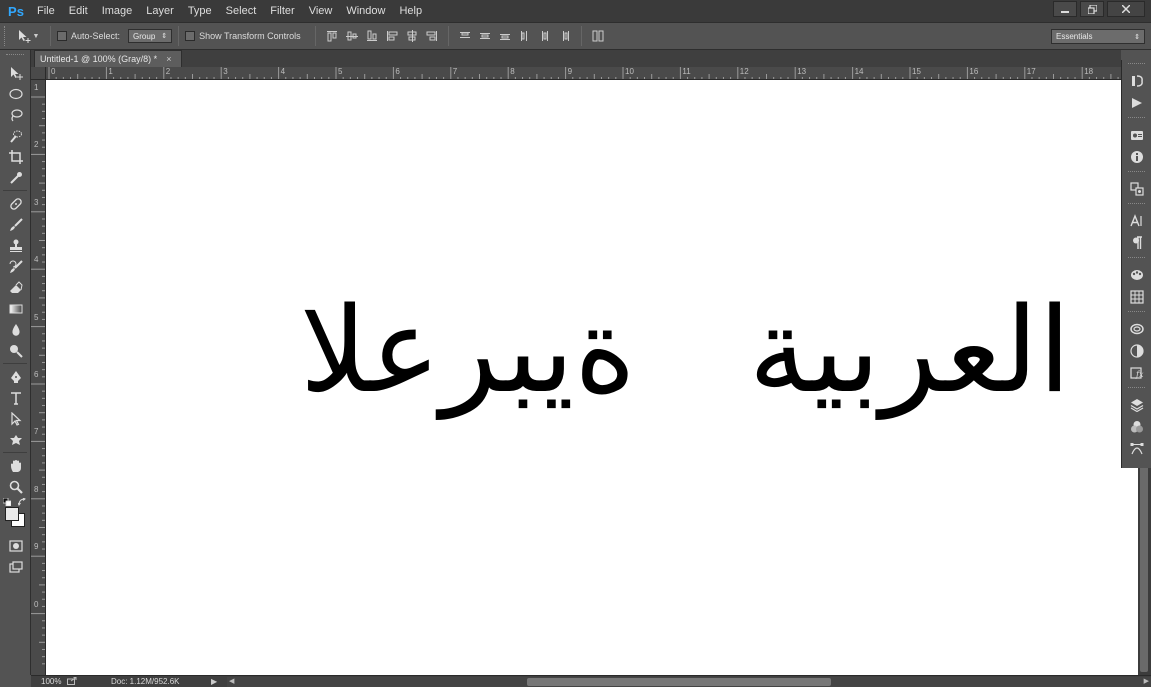  Describe the element at coordinates (7, 502) in the screenshot. I see `default-colors-icon` at that location.